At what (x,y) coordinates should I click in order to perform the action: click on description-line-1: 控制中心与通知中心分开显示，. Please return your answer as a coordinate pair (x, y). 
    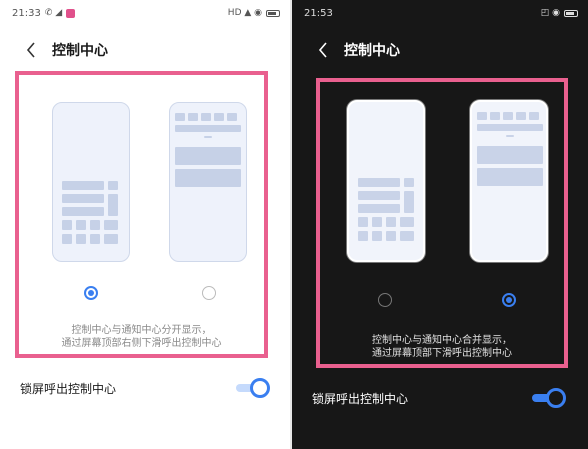
    Looking at the image, I should click on (141, 330).